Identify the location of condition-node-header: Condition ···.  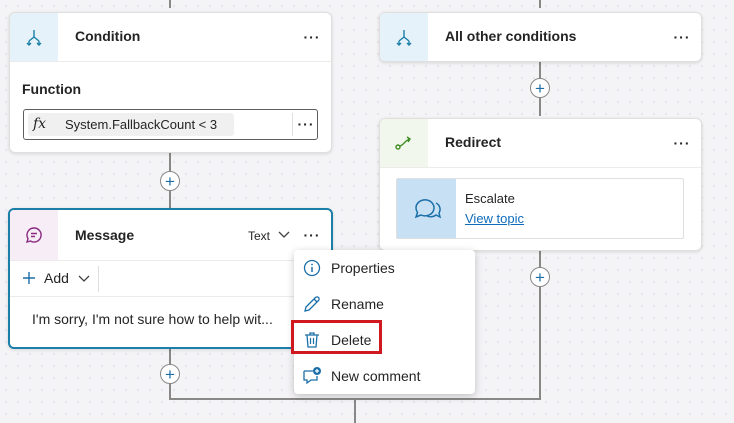
(170, 37).